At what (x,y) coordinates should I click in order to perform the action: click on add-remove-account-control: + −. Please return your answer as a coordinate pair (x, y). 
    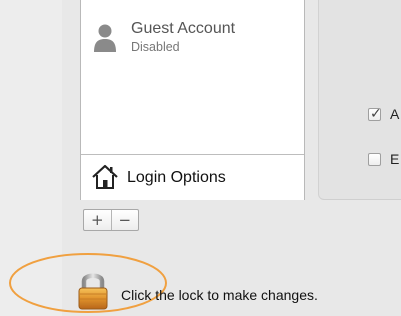
    Looking at the image, I should click on (111, 220).